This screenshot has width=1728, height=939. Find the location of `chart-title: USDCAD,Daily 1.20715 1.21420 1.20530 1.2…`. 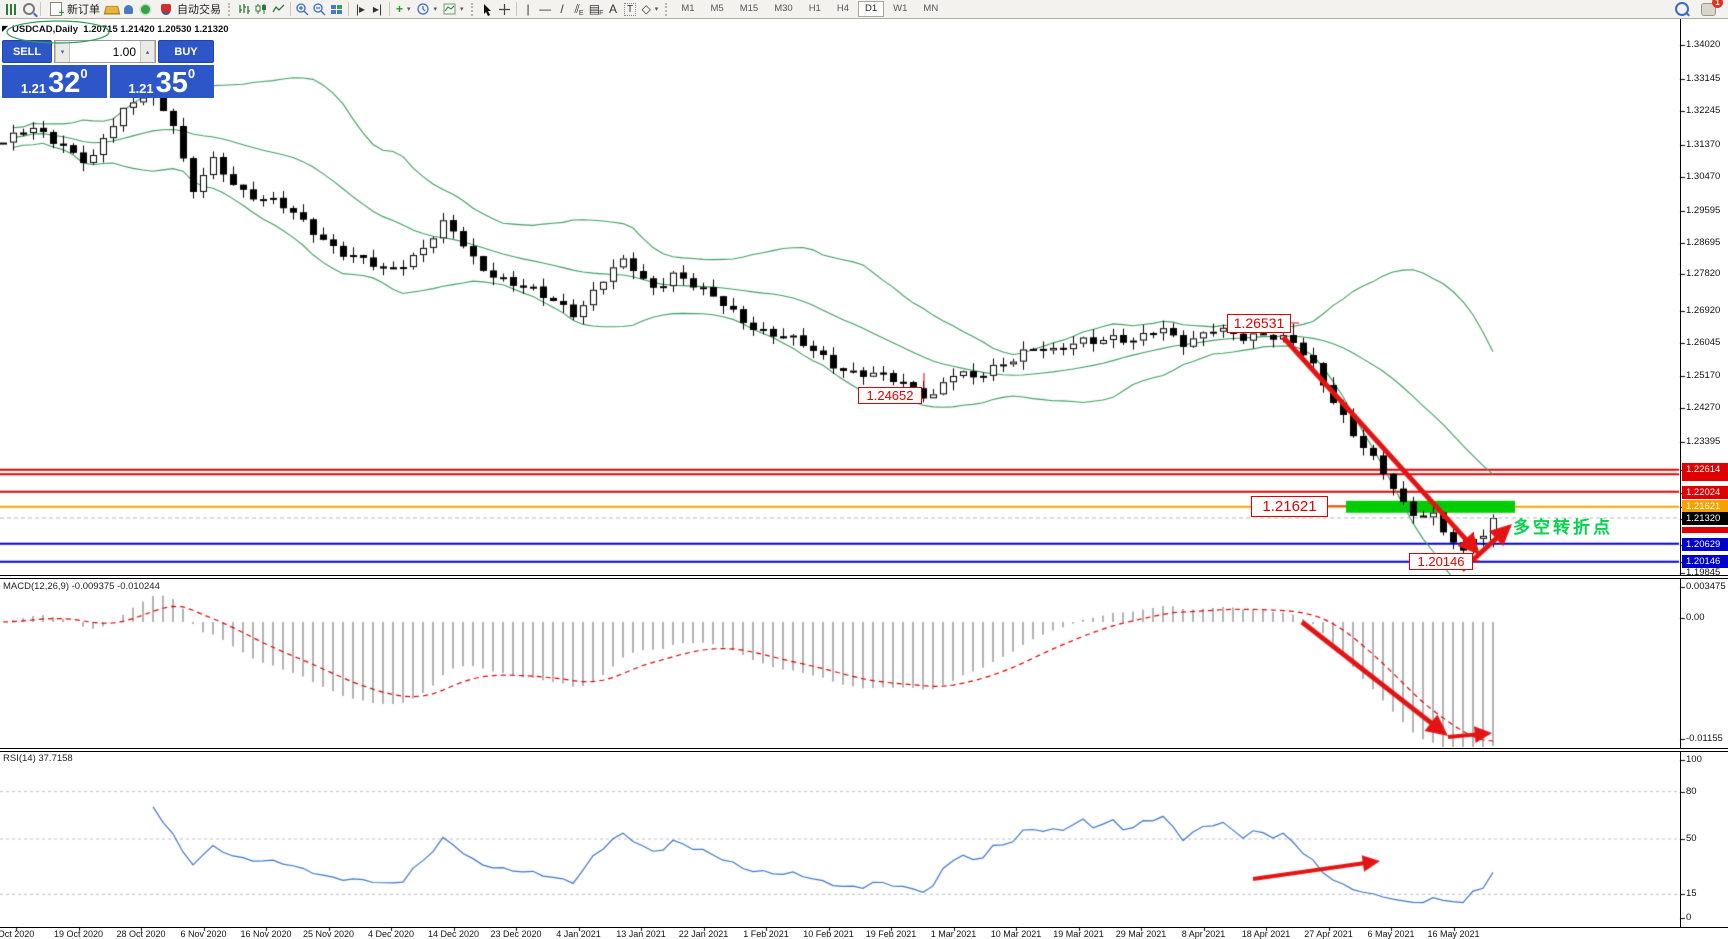

chart-title: USDCAD,Daily 1.20715 1.21420 1.20530 1.2… is located at coordinates (120, 29).